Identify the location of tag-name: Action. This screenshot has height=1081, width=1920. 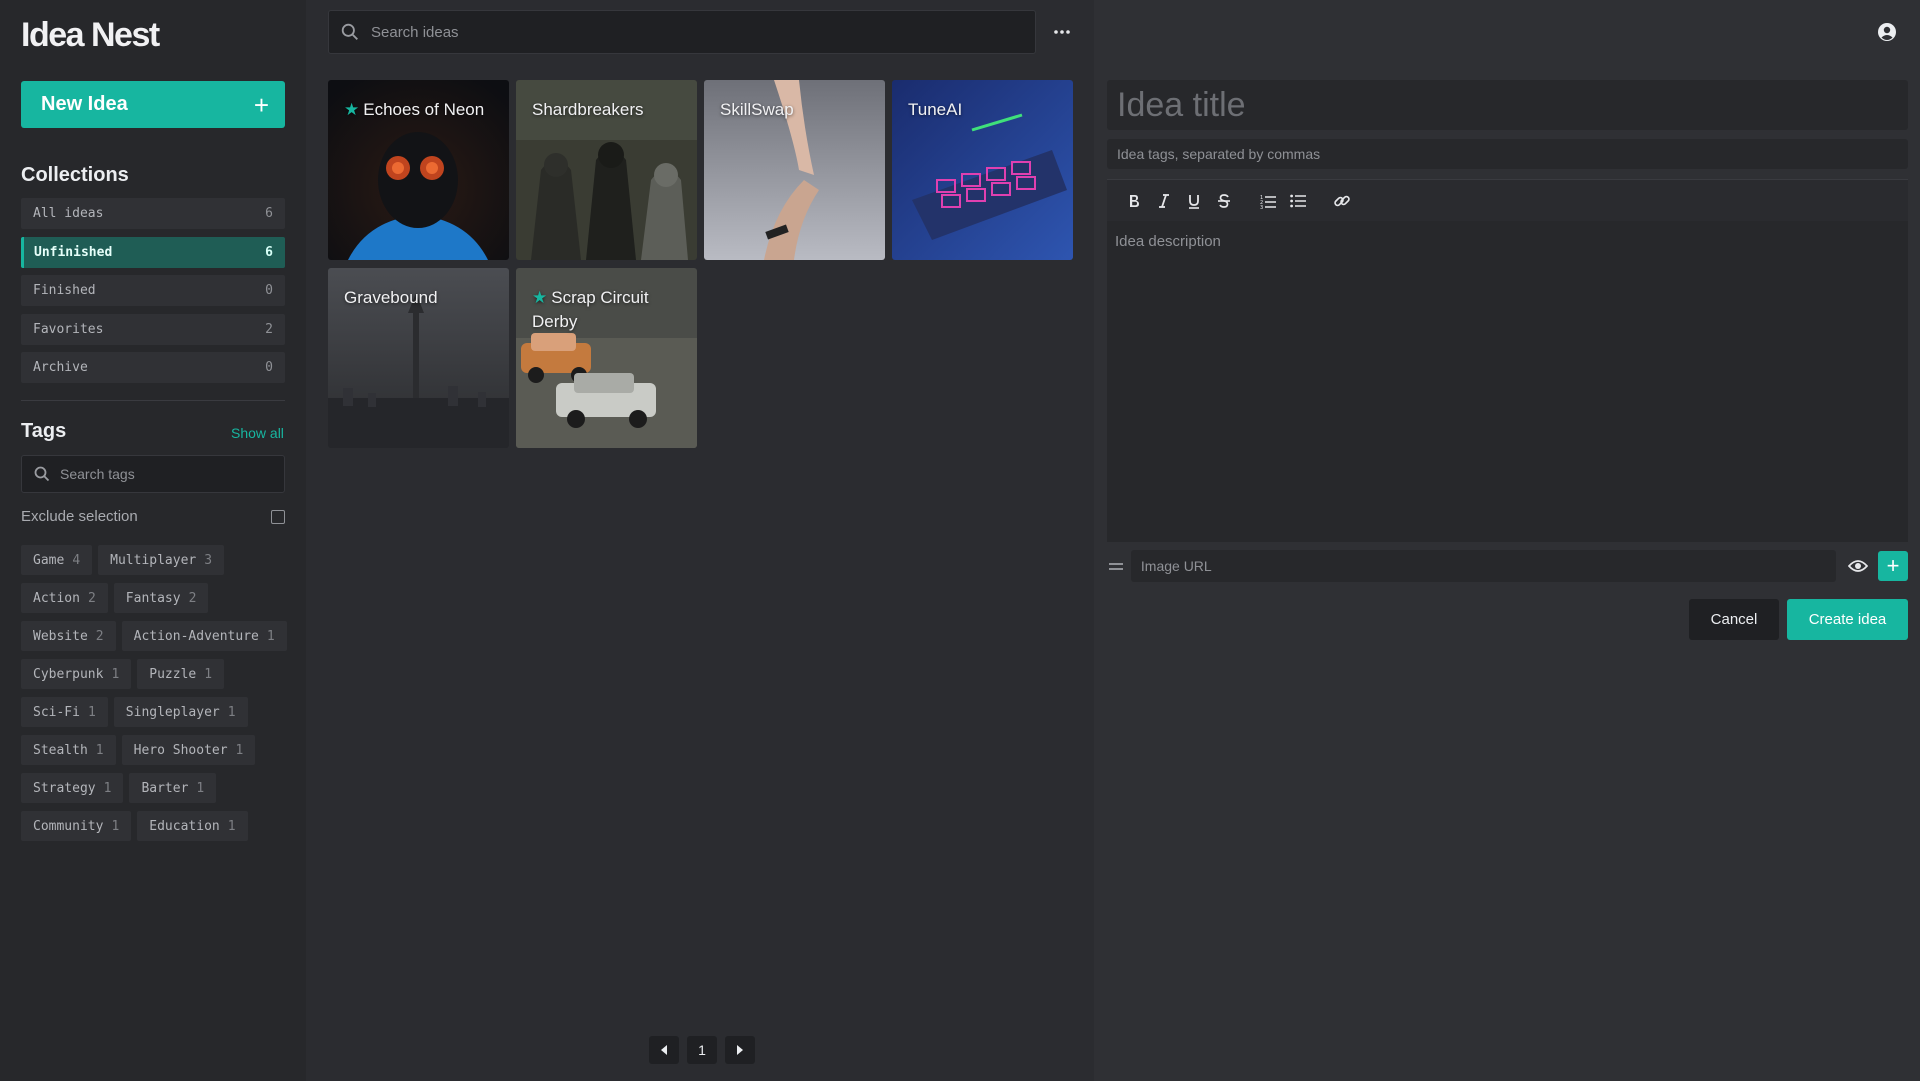
(56, 598).